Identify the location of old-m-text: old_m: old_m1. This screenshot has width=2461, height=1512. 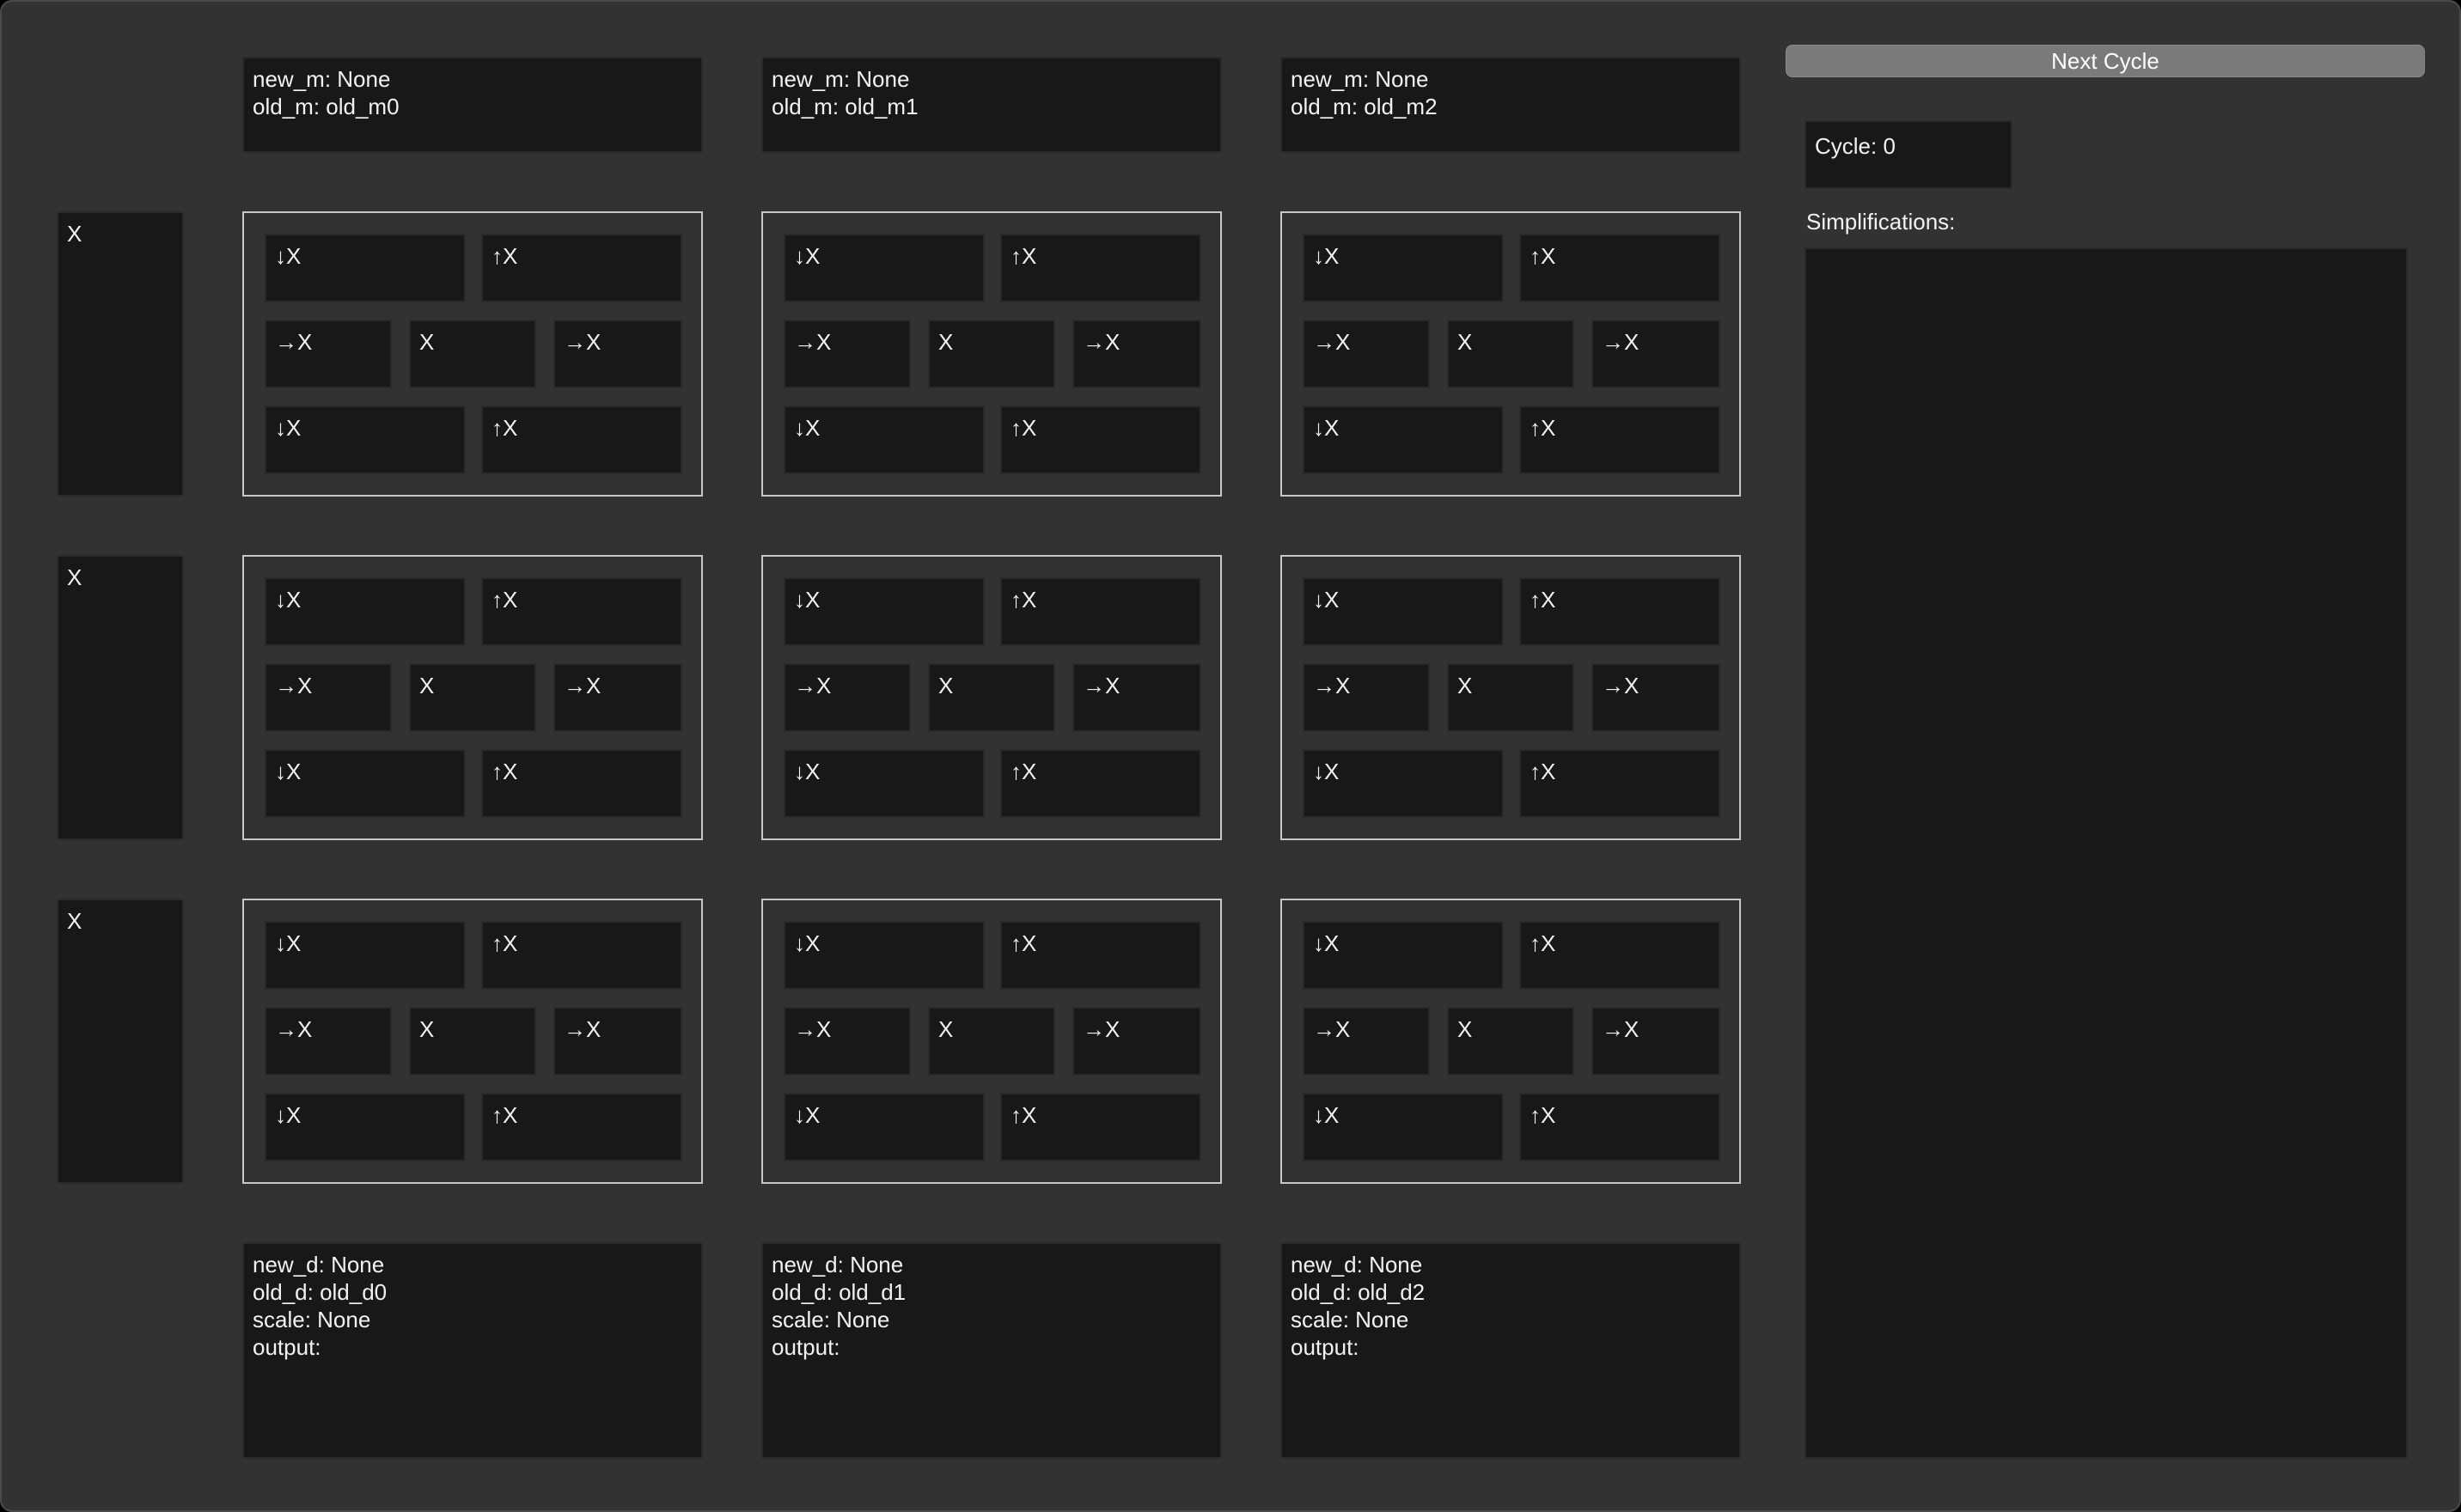
(845, 106).